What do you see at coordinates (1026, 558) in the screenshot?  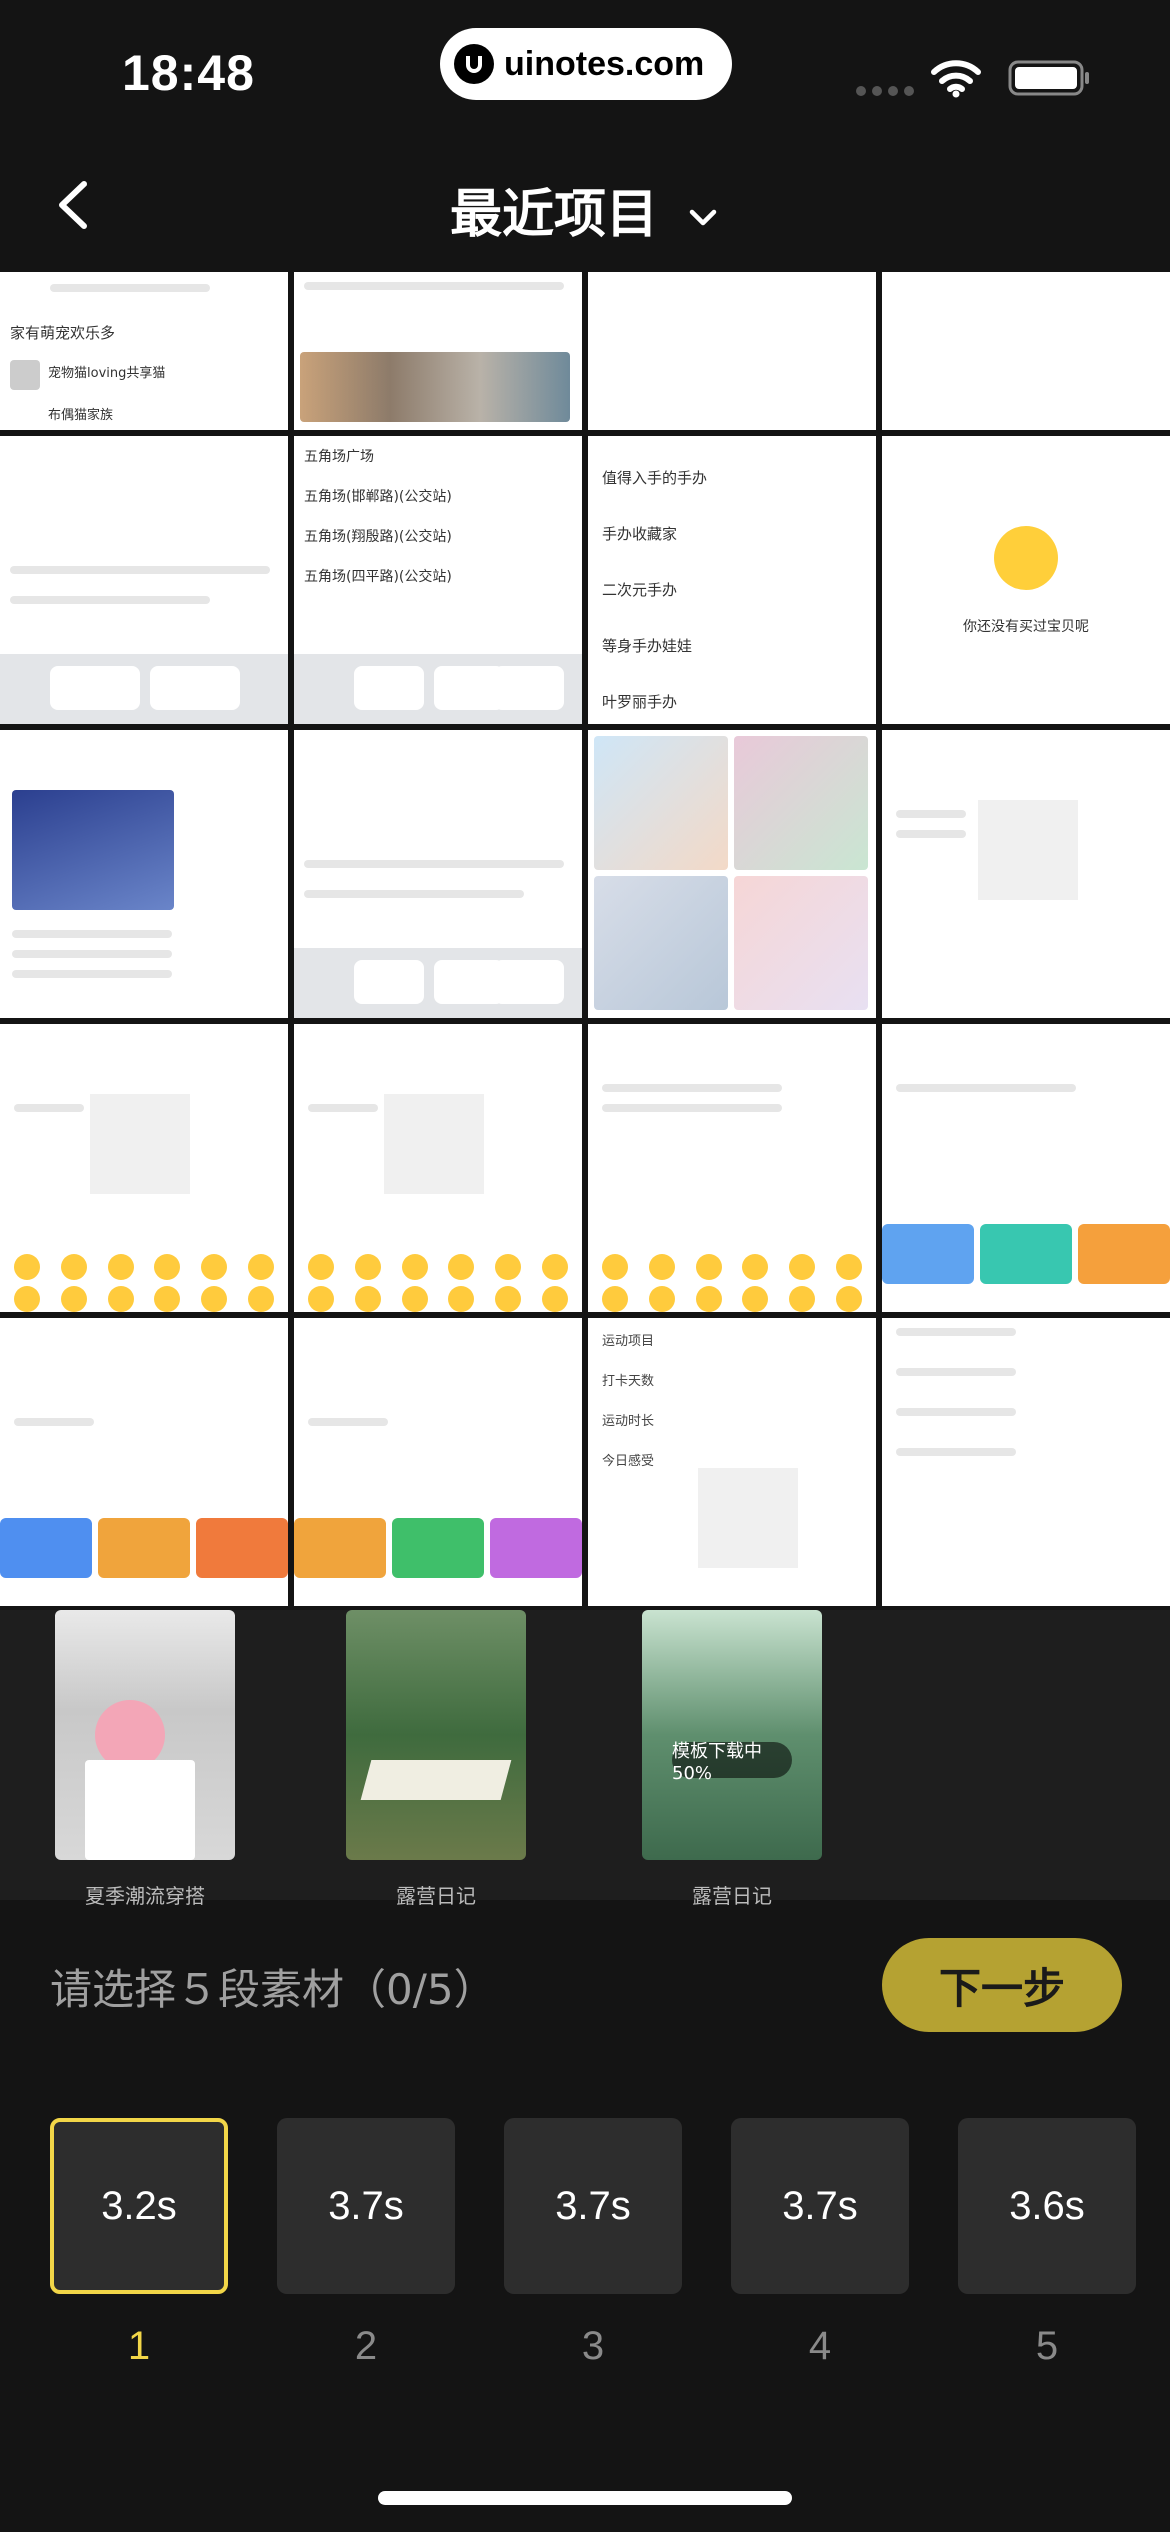 I see `mascot-icon` at bounding box center [1026, 558].